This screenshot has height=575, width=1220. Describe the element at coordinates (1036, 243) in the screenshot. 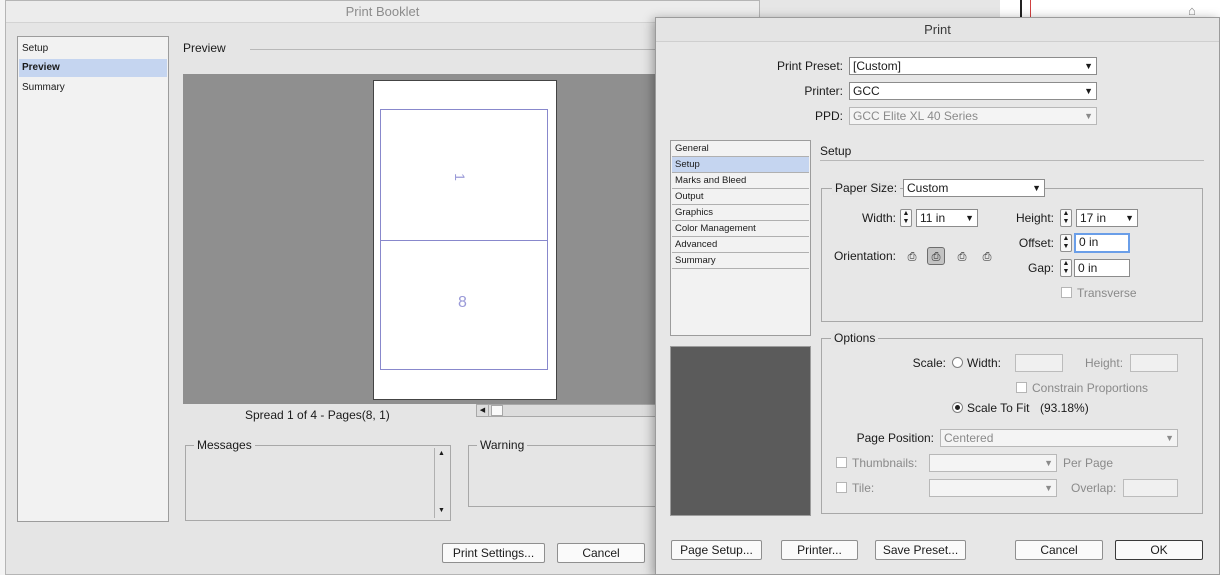

I see `offset-label: Offset:` at that location.